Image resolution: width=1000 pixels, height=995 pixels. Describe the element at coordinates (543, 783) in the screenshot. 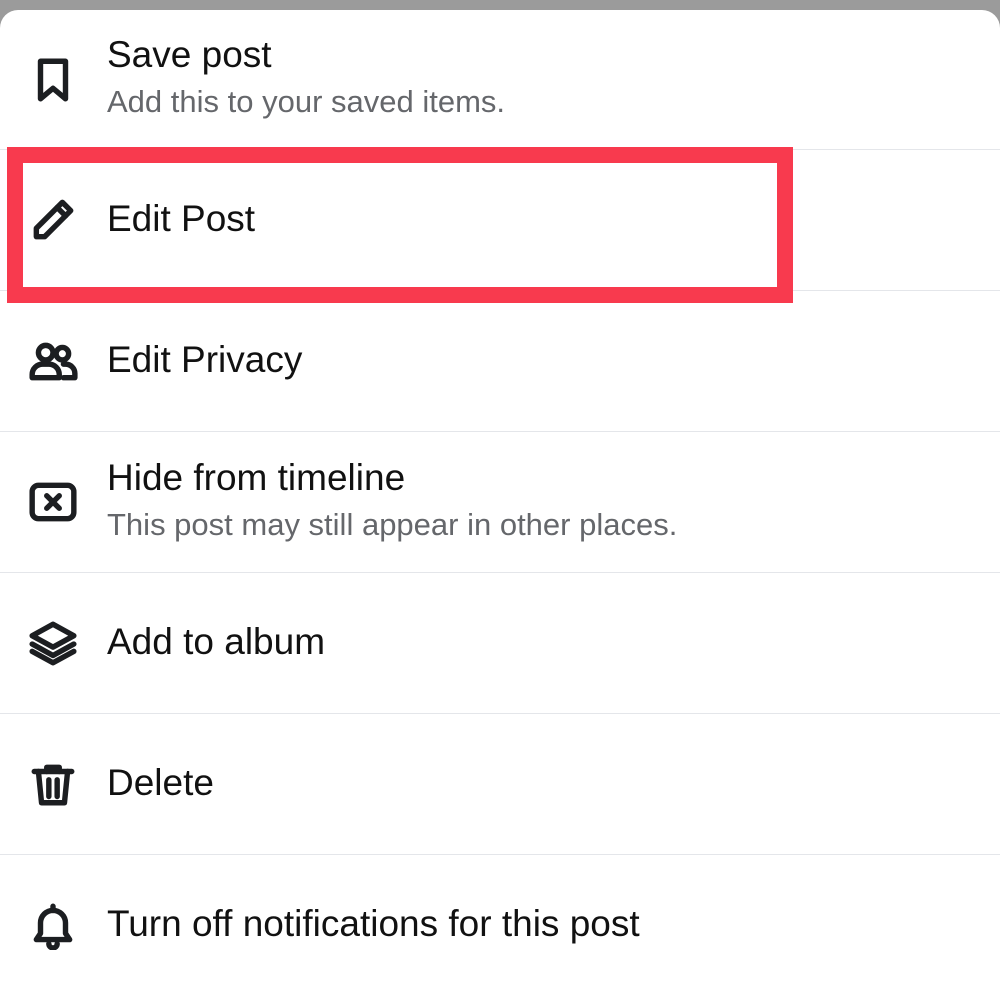

I see `menu-item-text: Delete` at that location.